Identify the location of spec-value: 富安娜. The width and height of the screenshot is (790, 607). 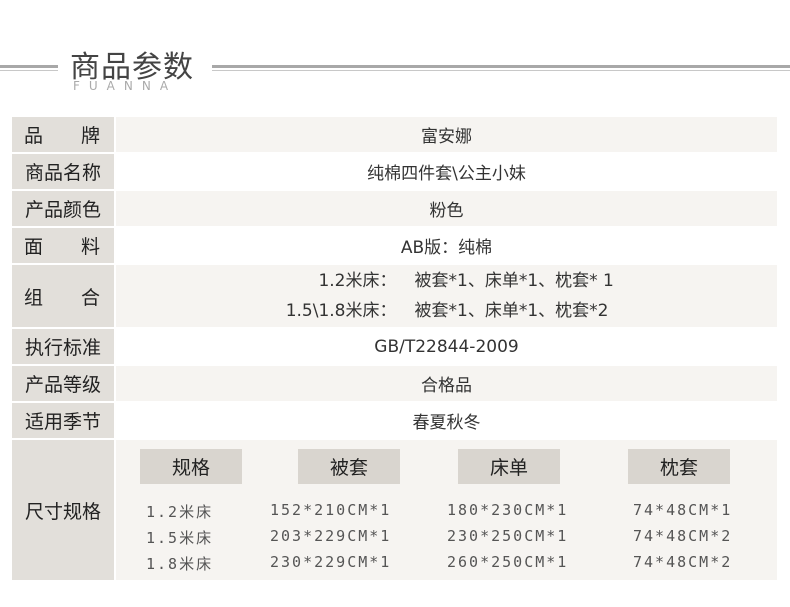
(446, 134).